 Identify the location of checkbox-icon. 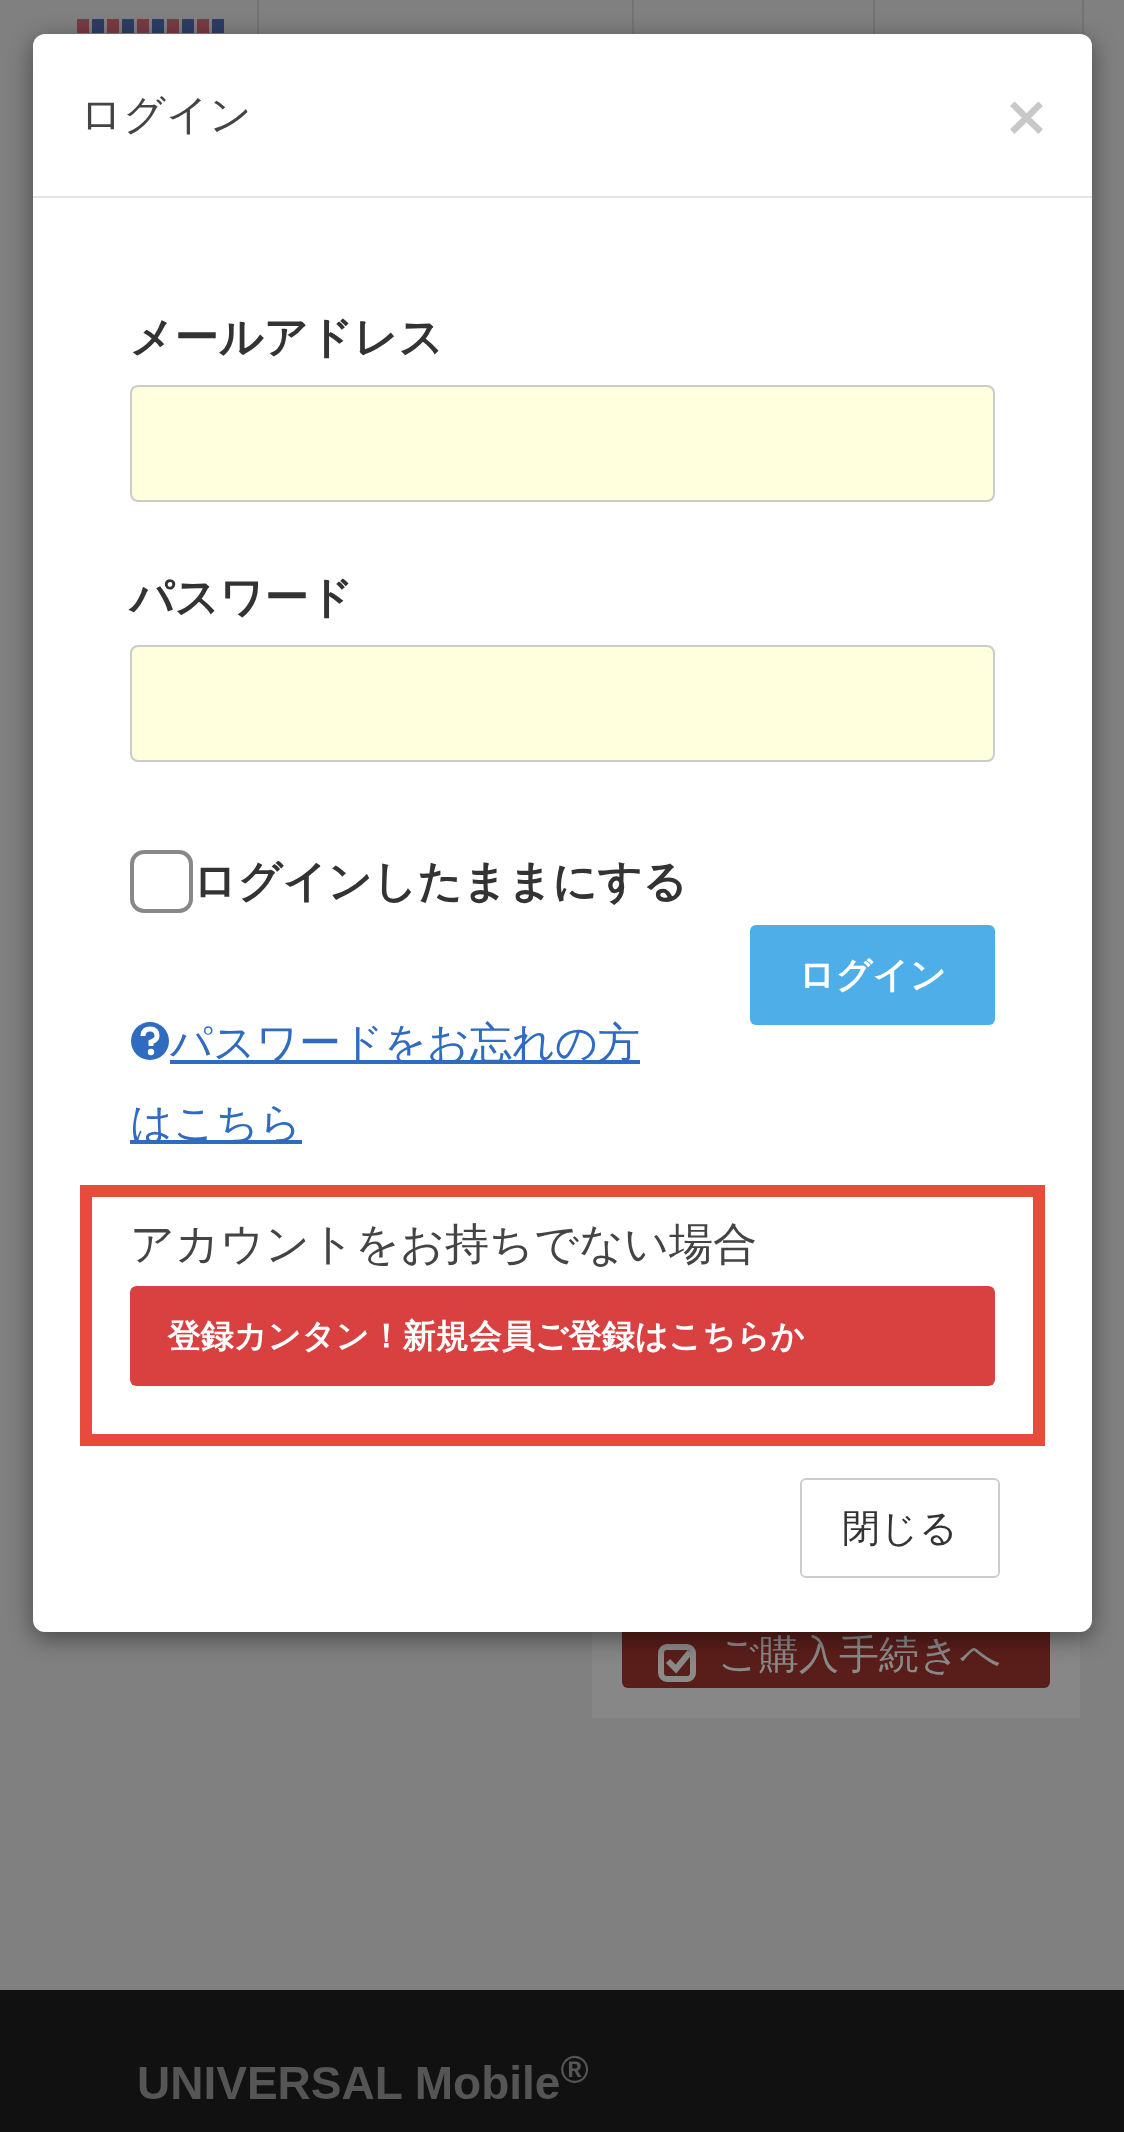
(677, 1663).